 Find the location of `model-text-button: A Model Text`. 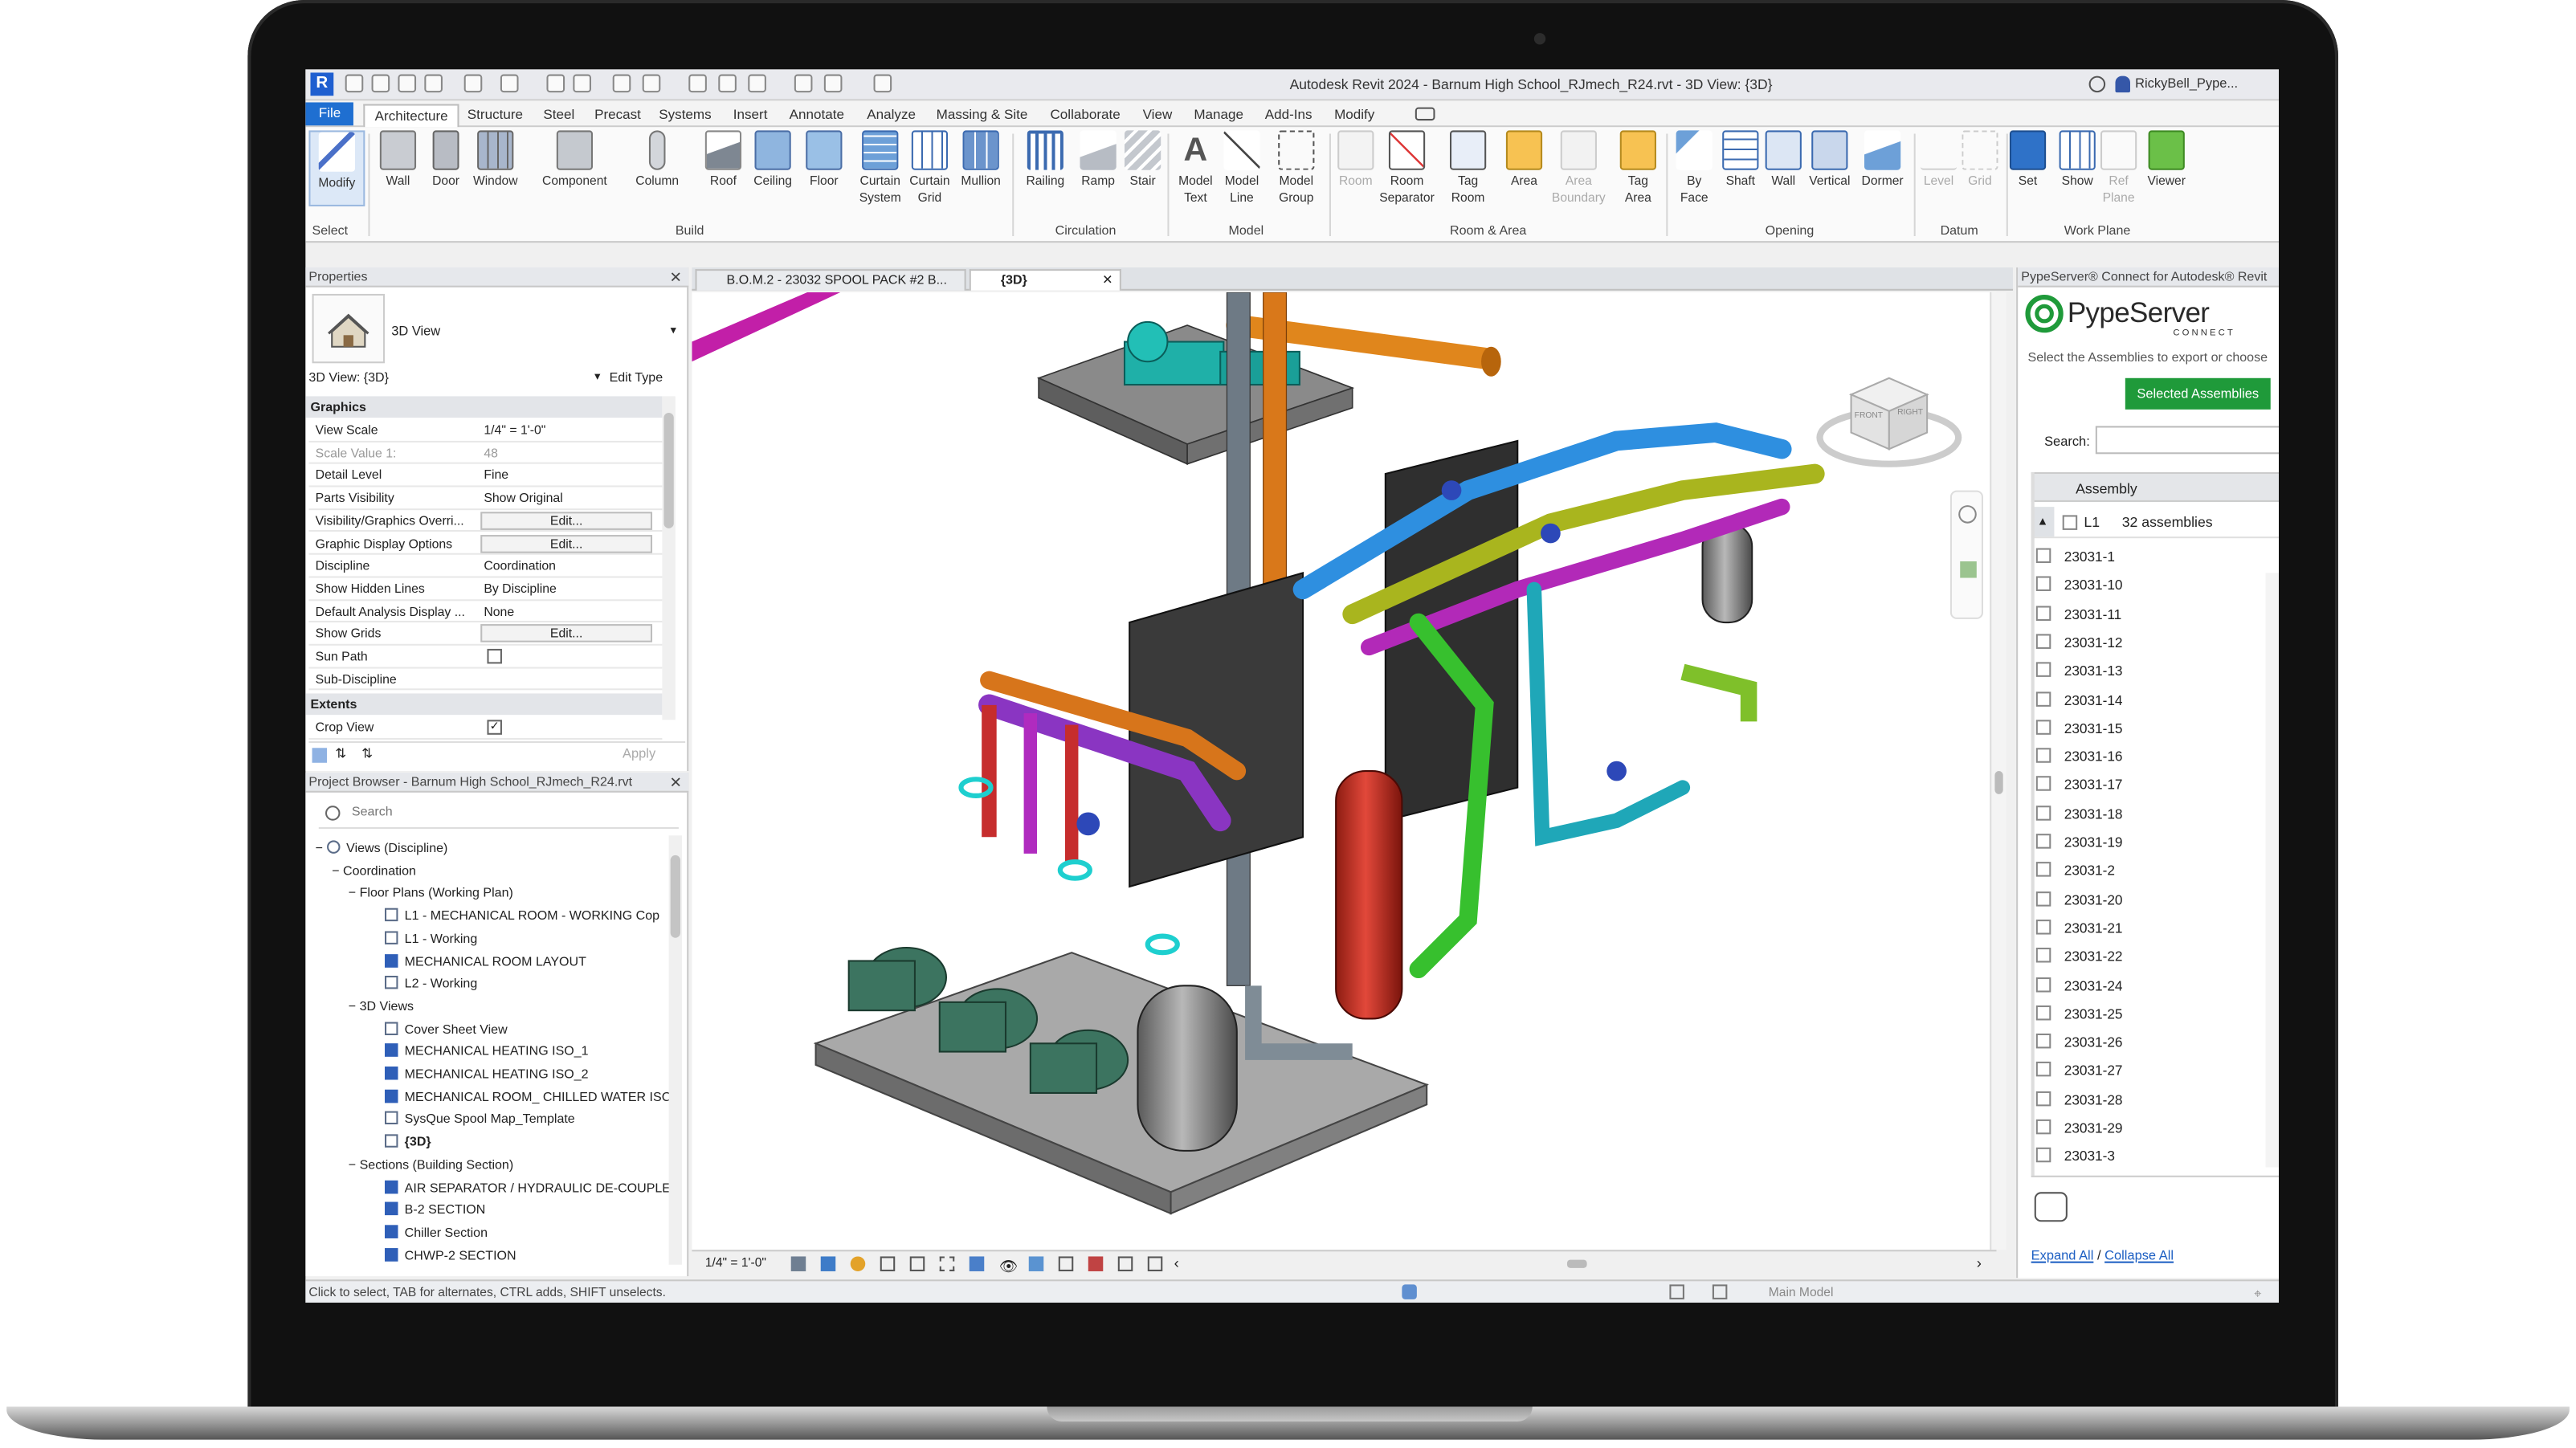

model-text-button: A Model Text is located at coordinates (1196, 168).